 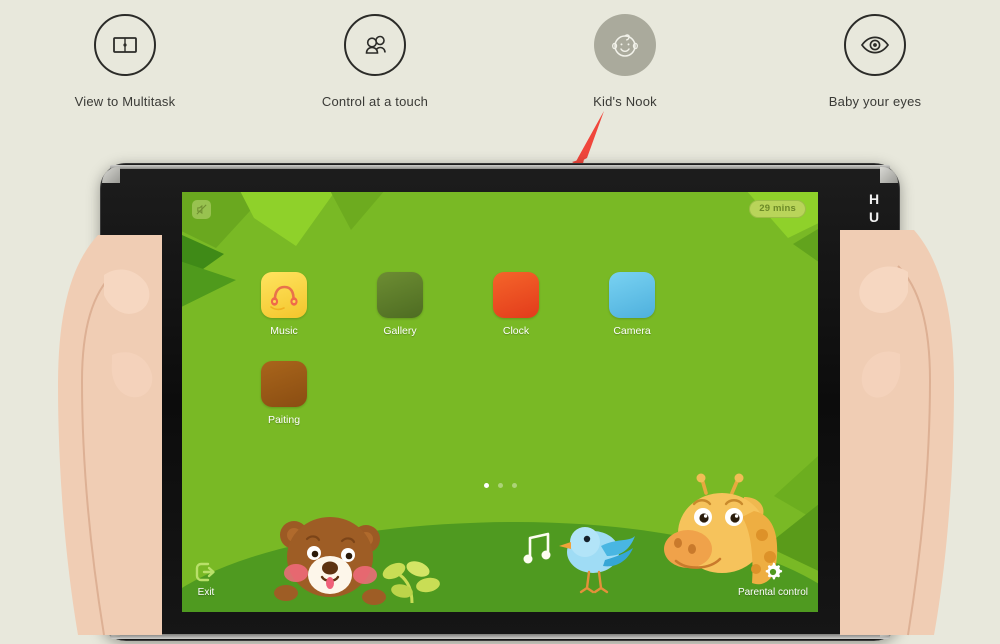 I want to click on app-label: Paiting, so click(x=284, y=420).